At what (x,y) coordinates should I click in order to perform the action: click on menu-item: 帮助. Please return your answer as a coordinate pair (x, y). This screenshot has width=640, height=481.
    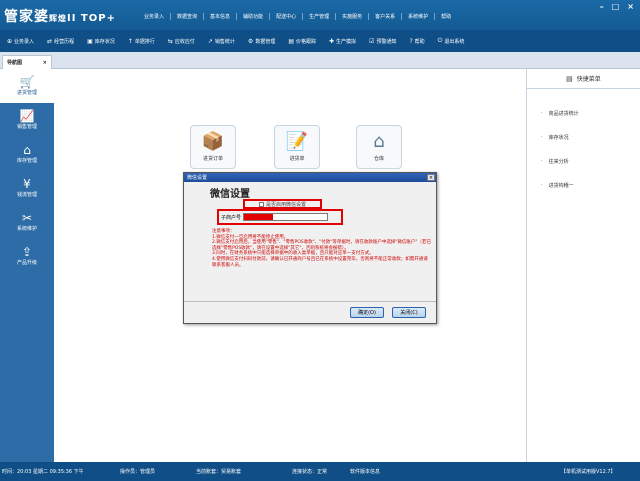
    Looking at the image, I should click on (446, 16).